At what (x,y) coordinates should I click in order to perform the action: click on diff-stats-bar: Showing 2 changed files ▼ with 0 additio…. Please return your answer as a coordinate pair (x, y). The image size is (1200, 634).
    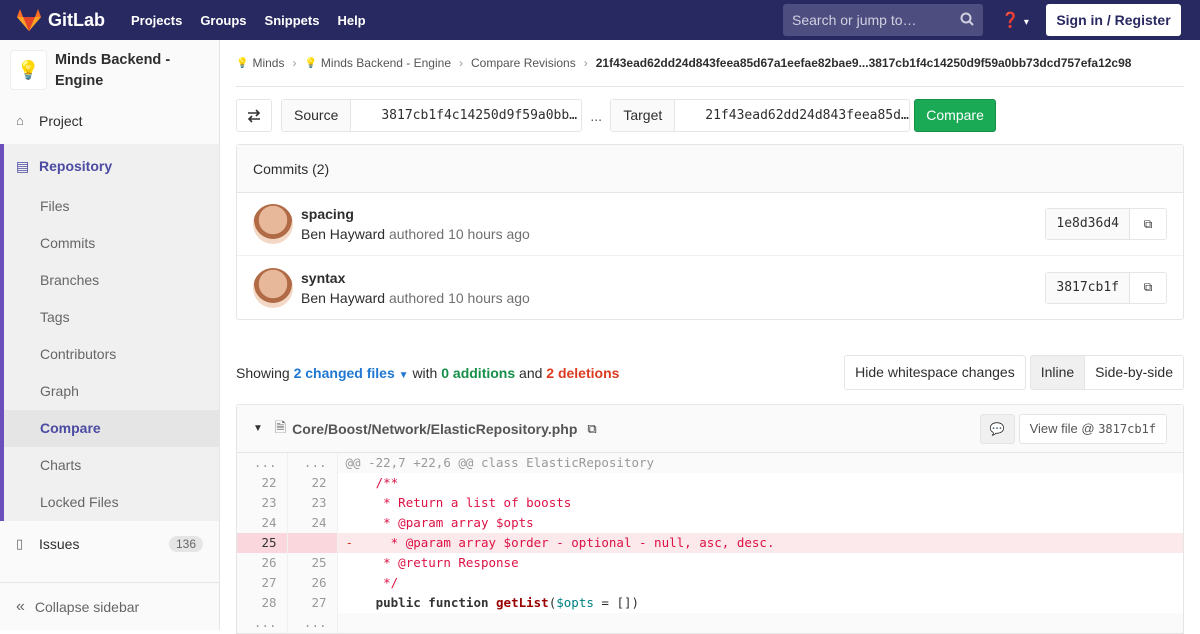
    Looking at the image, I should click on (710, 372).